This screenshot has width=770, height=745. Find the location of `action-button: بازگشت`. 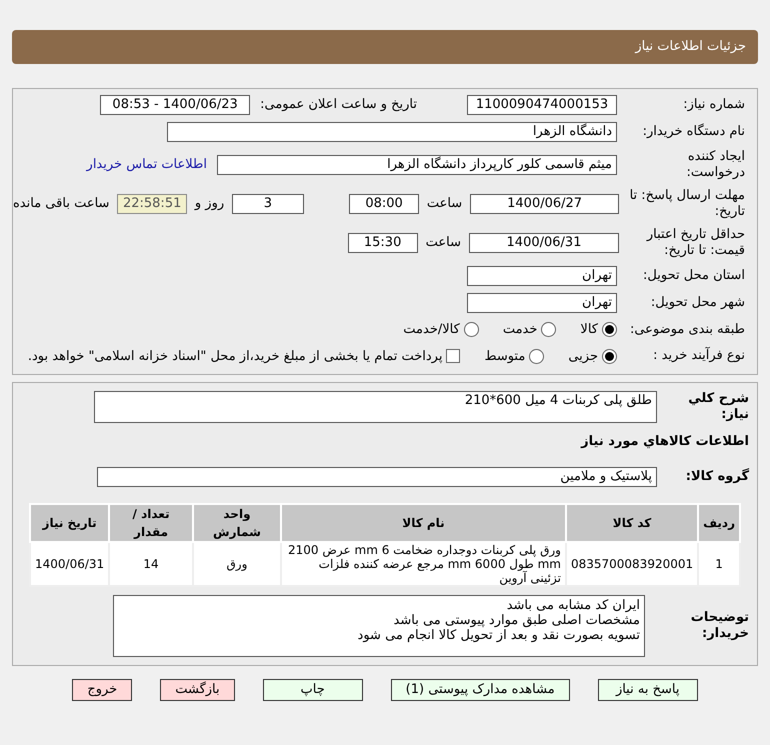

action-button: بازگشت is located at coordinates (197, 690).